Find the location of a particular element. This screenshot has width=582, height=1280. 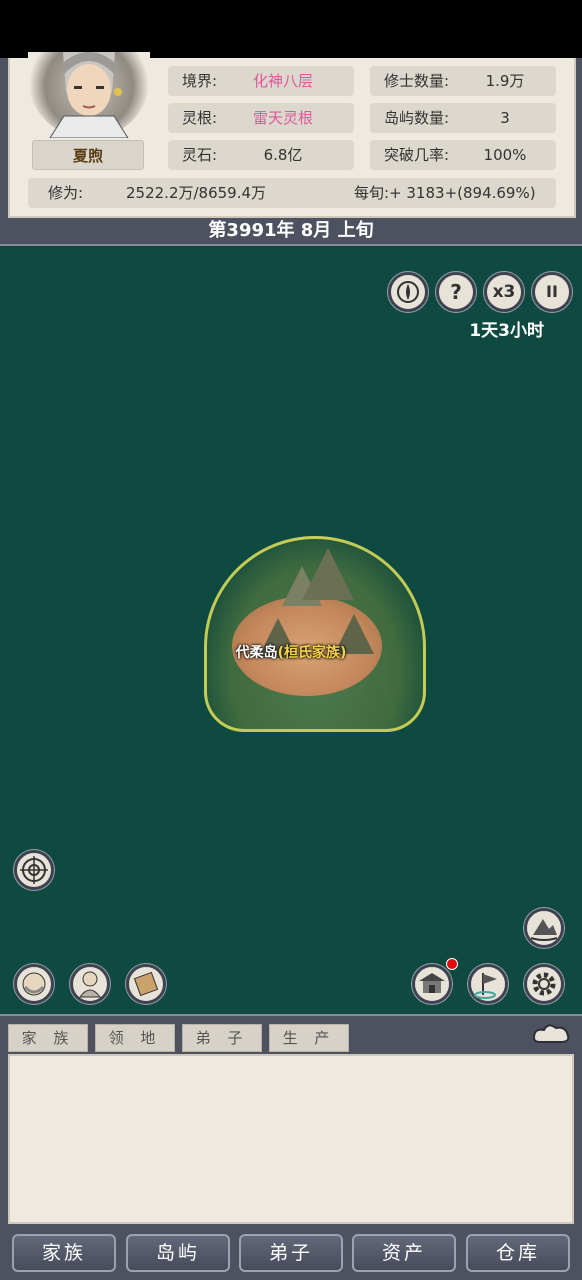

scroll-button is located at coordinates (146, 984).